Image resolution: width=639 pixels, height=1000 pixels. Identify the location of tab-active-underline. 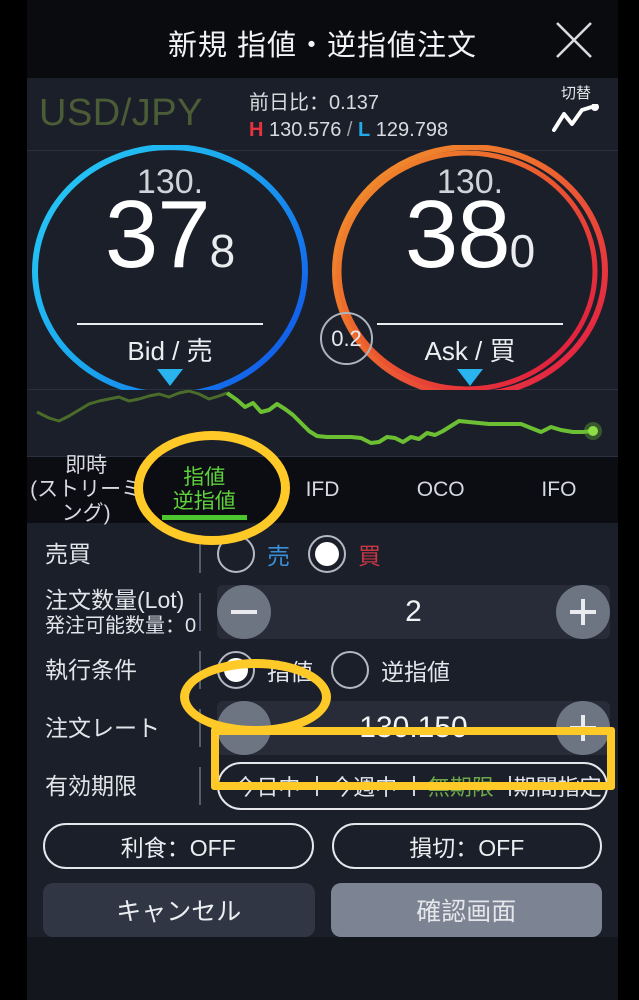
(204, 517).